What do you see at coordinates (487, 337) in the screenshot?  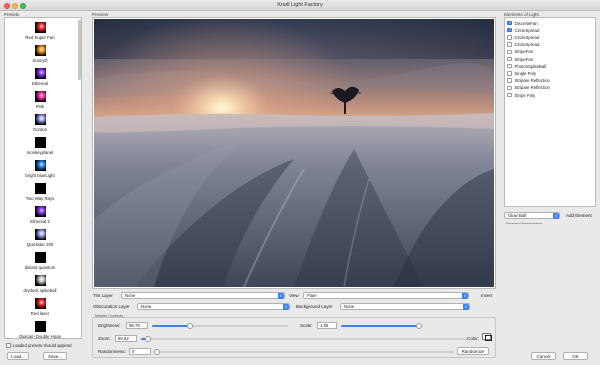 I see `color-swatch` at bounding box center [487, 337].